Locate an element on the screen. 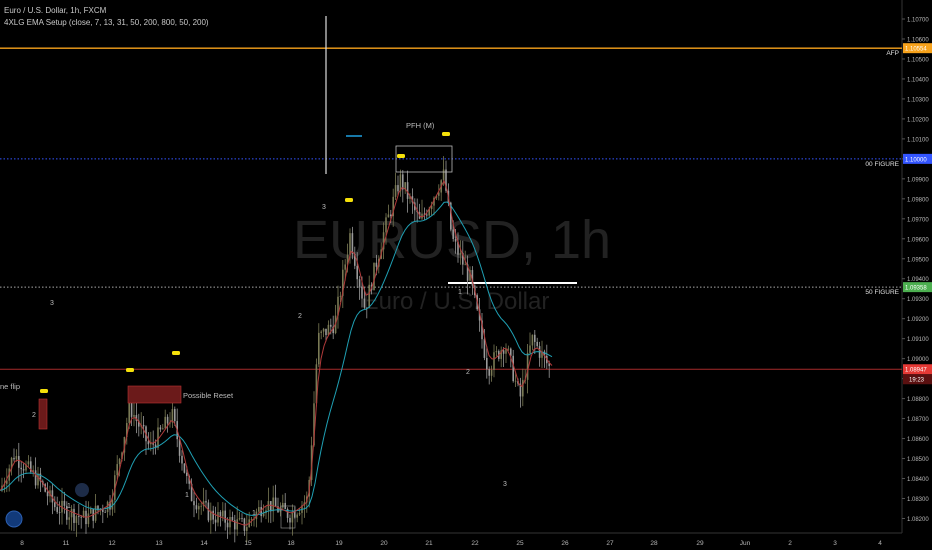 Image resolution: width=932 pixels, height=550 pixels. y-tick-label: 1.08200 is located at coordinates (918, 520).